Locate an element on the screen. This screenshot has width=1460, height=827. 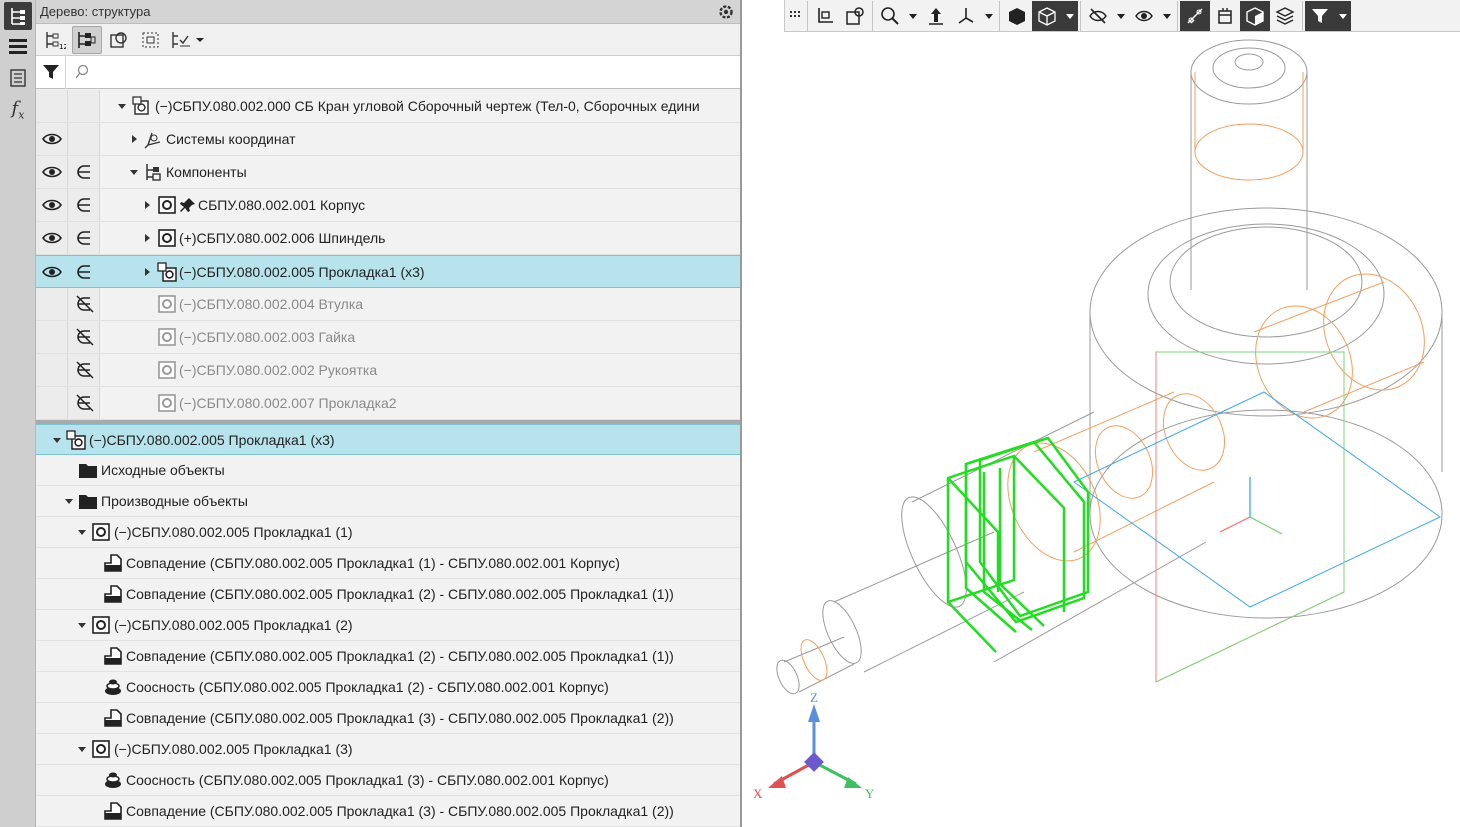
hide-icon is located at coordinates (1098, 16).